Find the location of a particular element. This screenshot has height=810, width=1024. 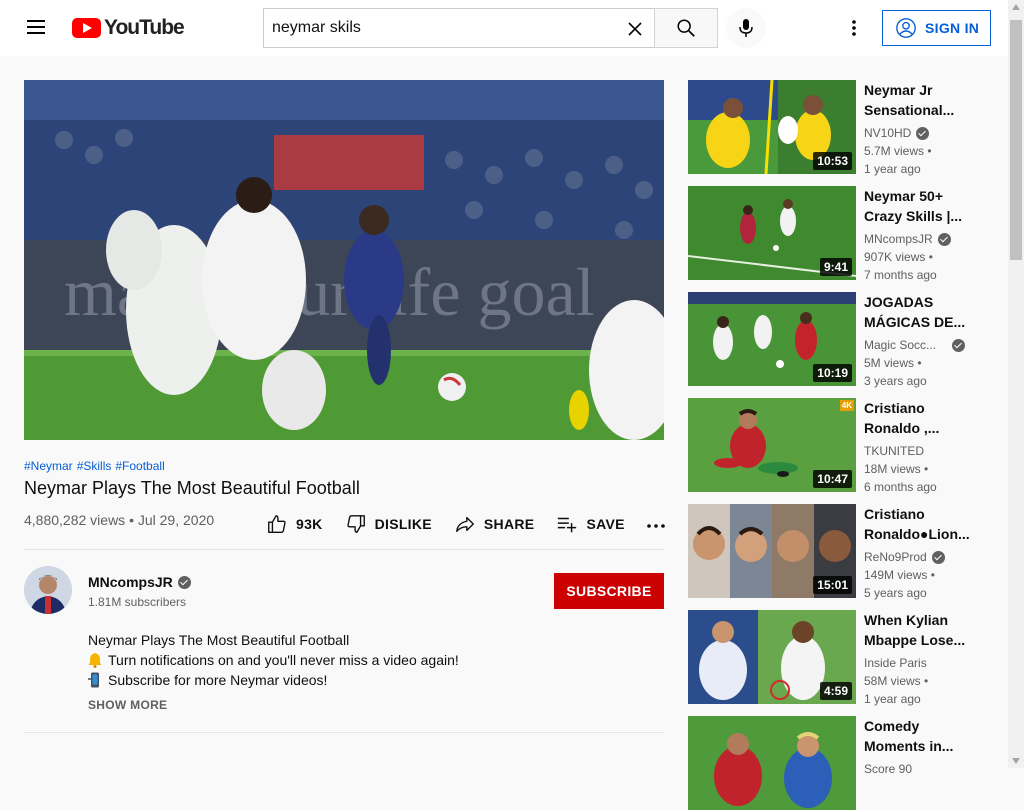

recommended-video: Comedy Moments in... Score 90 is located at coordinates (843, 763).